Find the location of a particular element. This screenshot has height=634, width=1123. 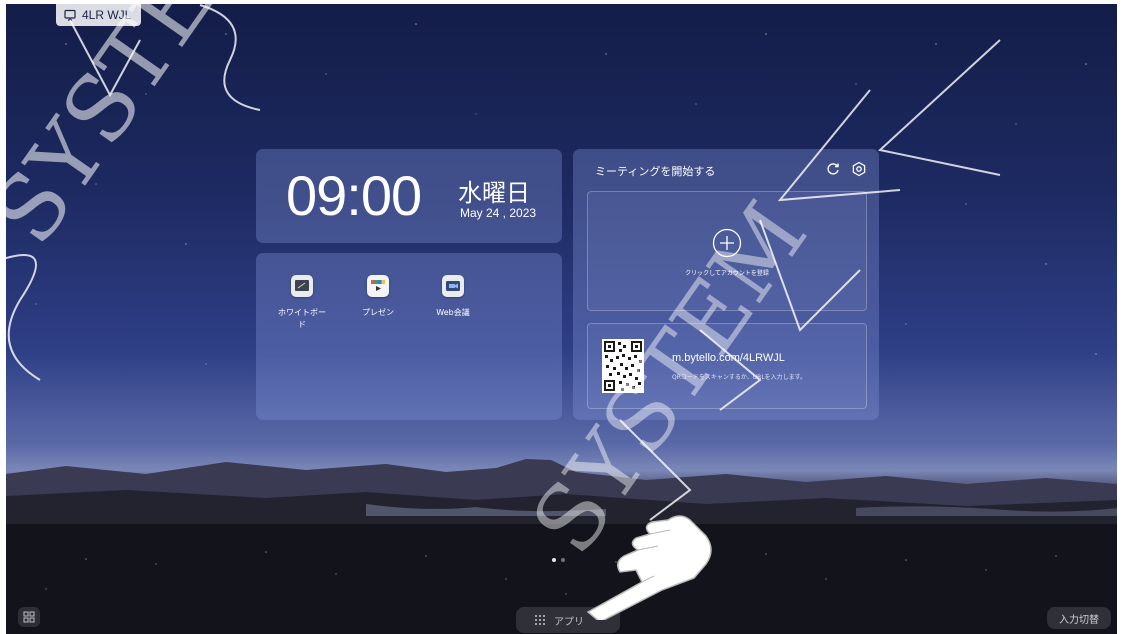

presentation-icon is located at coordinates (378, 286).